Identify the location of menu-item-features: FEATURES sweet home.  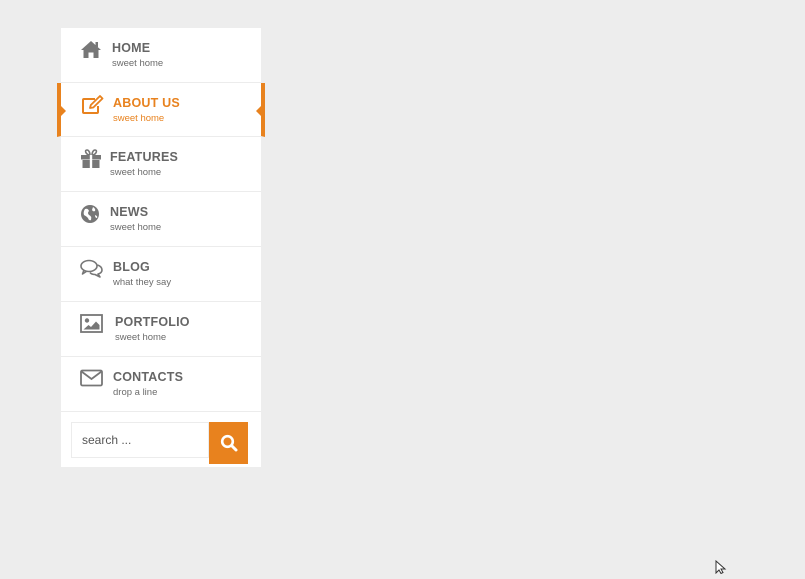
(161, 164).